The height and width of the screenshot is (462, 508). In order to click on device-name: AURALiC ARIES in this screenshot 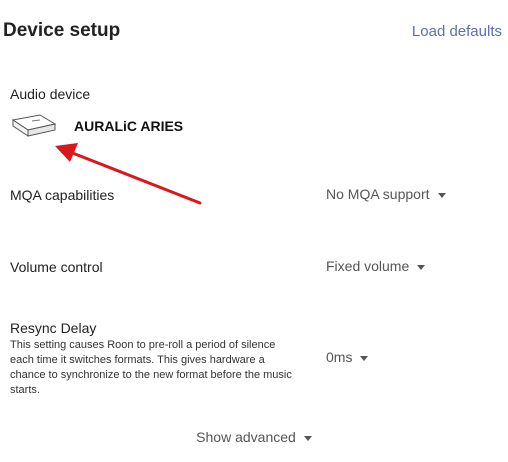, I will do `click(129, 126)`.